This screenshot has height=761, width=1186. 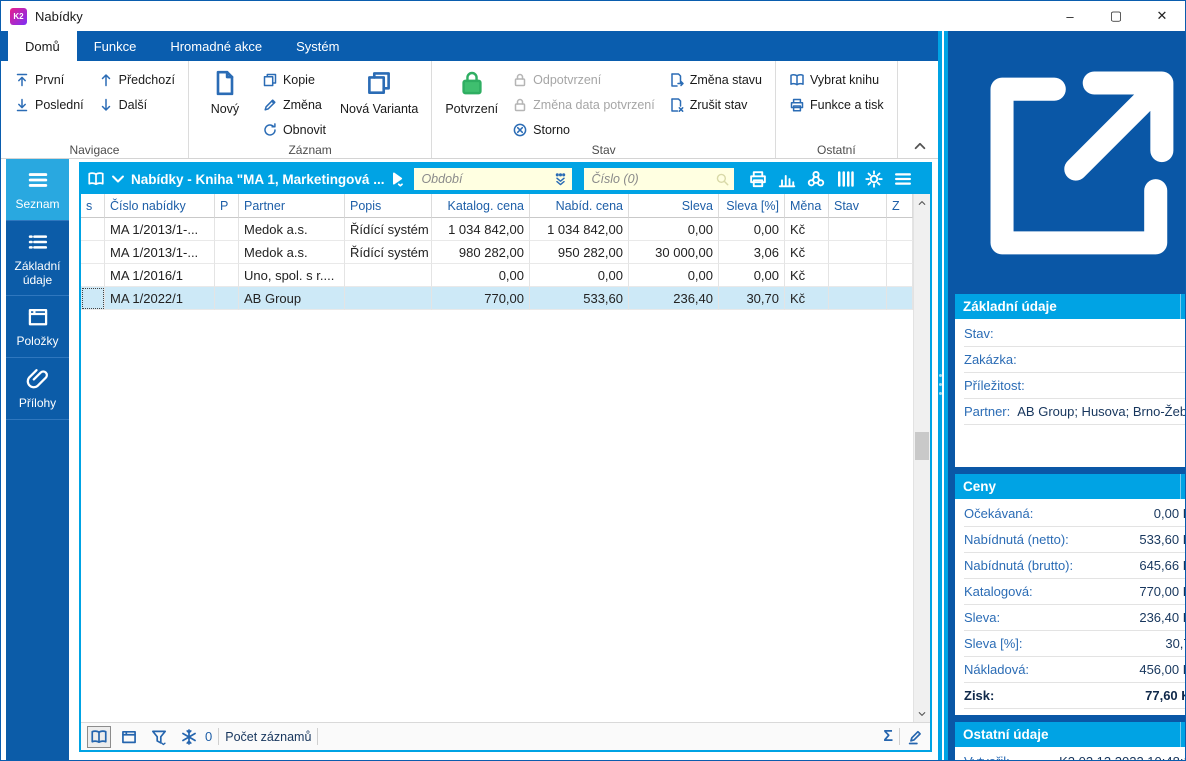 What do you see at coordinates (294, 105) in the screenshot?
I see `ribbon-button: Změna` at bounding box center [294, 105].